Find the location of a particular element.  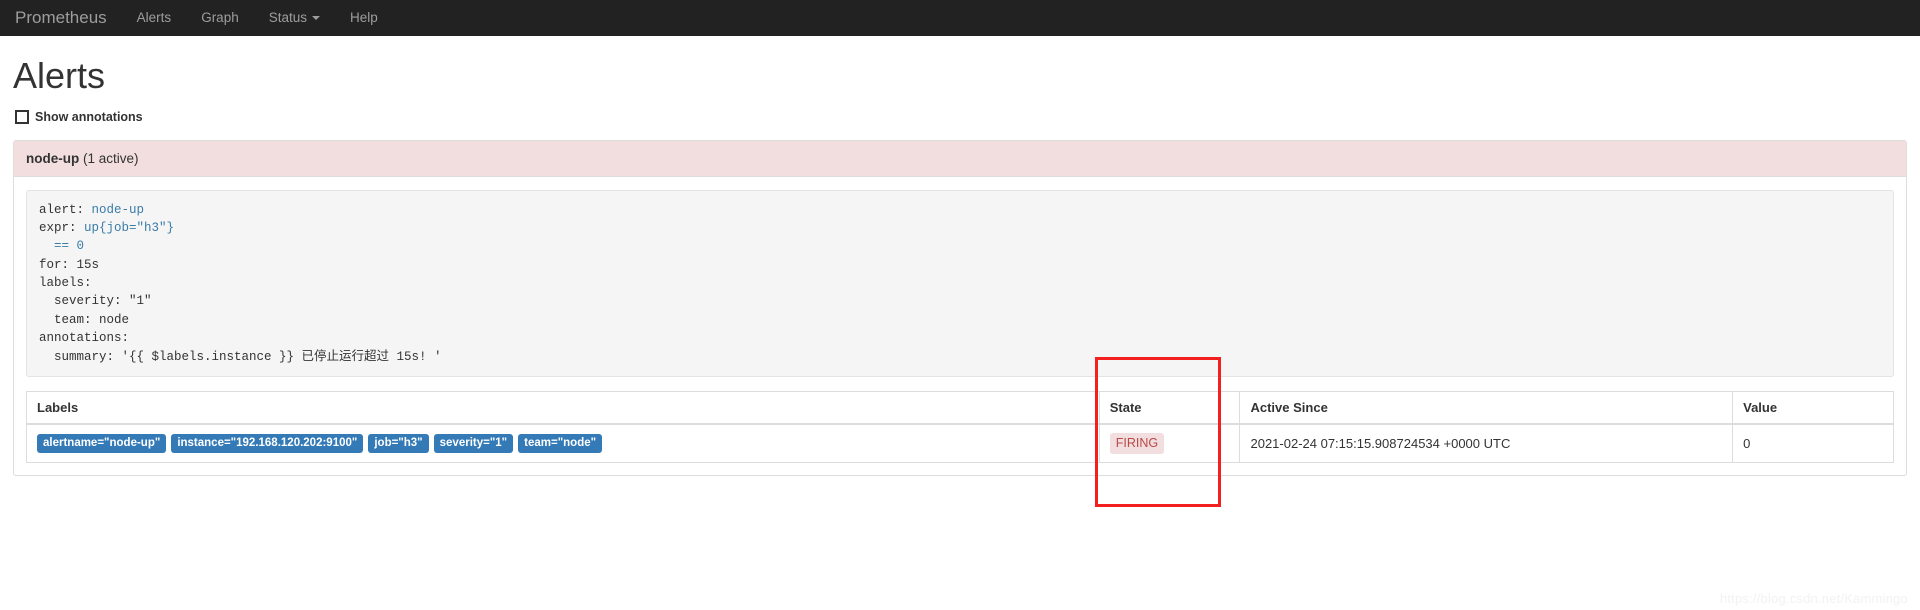

nav-item-alerts-label: Alerts is located at coordinates (154, 17).